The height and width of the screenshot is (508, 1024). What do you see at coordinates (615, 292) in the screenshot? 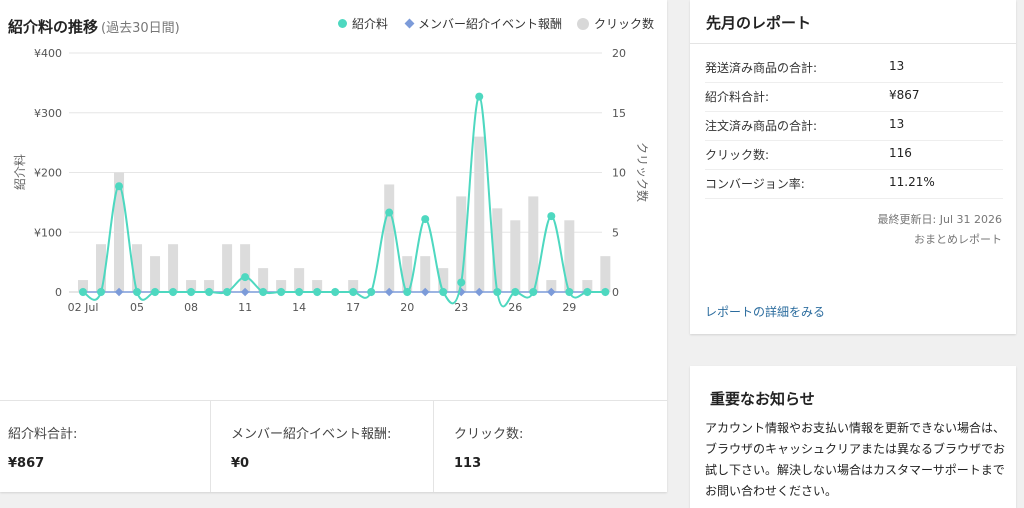
I see `y-right-tick-label: 0` at bounding box center [615, 292].